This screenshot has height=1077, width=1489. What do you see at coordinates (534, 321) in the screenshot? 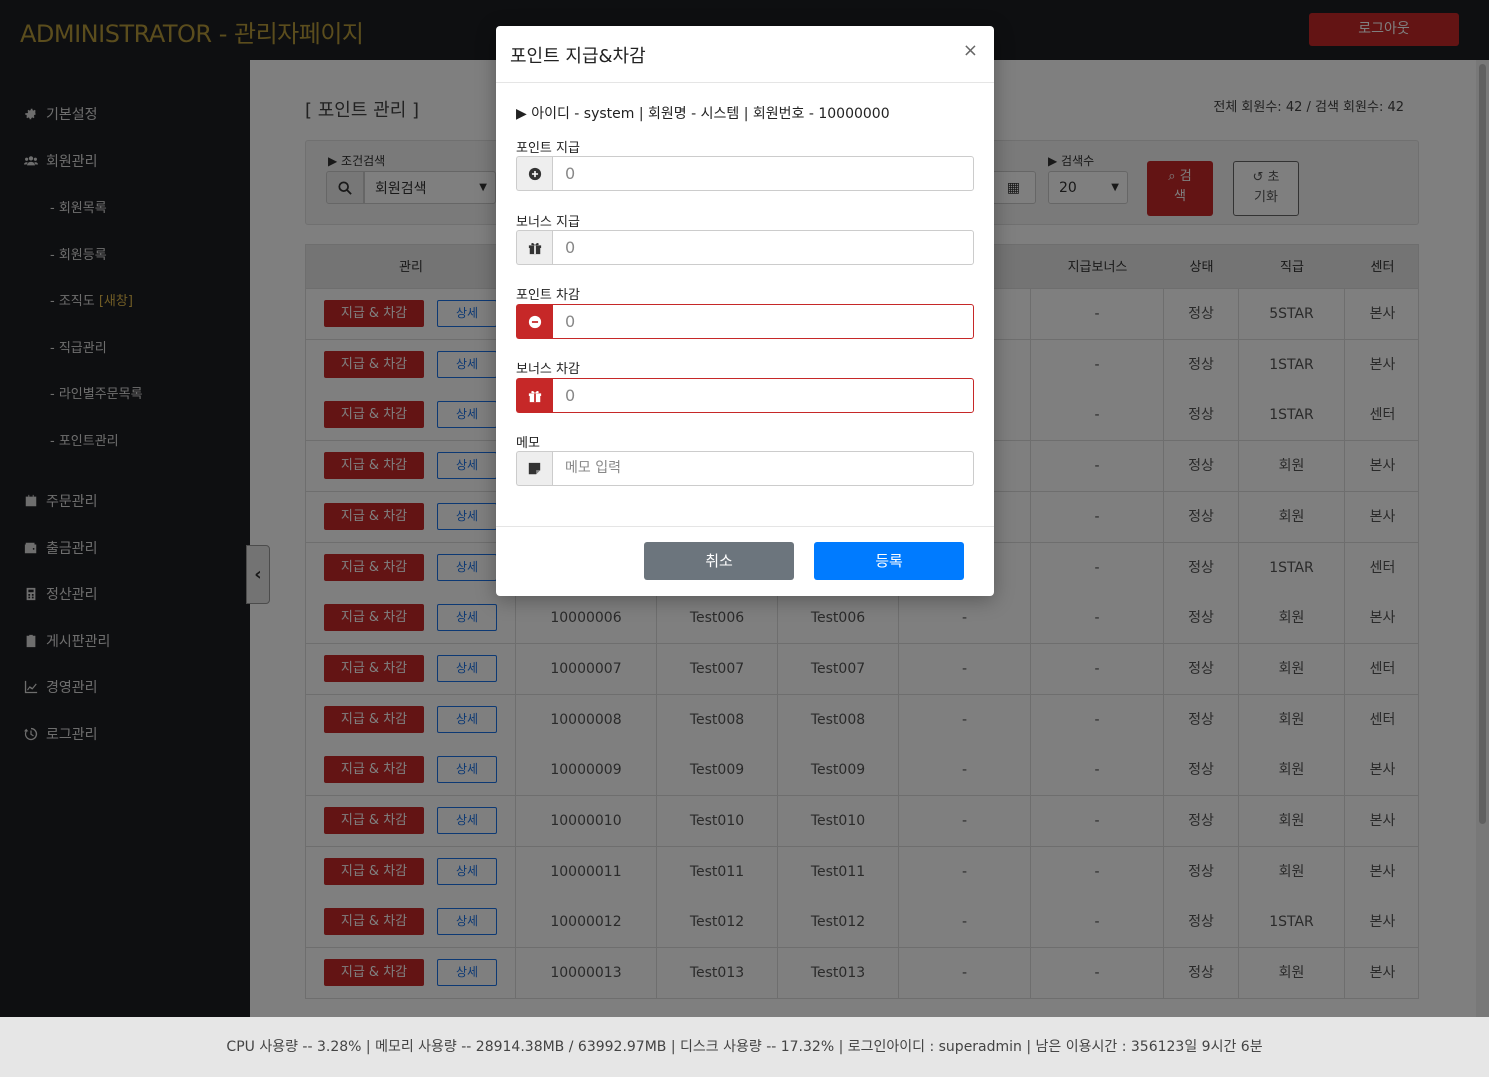
I see `minus-circle-icon` at bounding box center [534, 321].